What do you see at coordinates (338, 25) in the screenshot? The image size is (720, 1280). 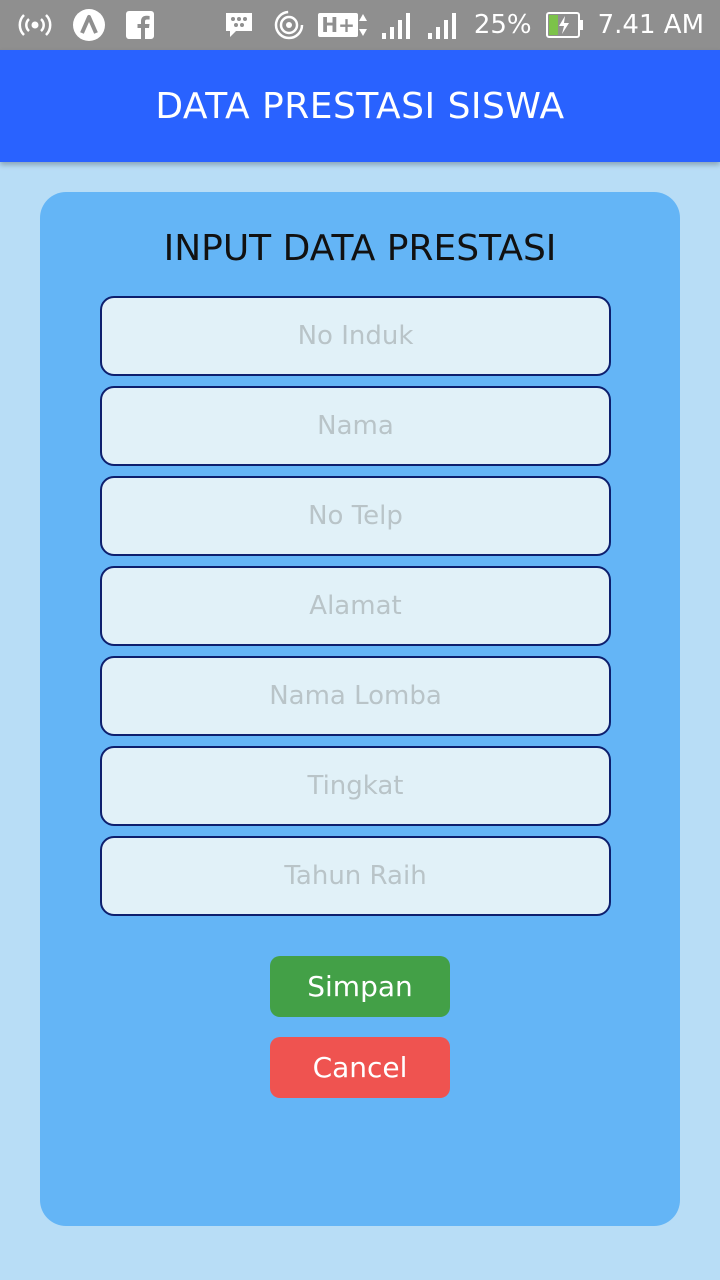 I see `hplus-label: H+` at bounding box center [338, 25].